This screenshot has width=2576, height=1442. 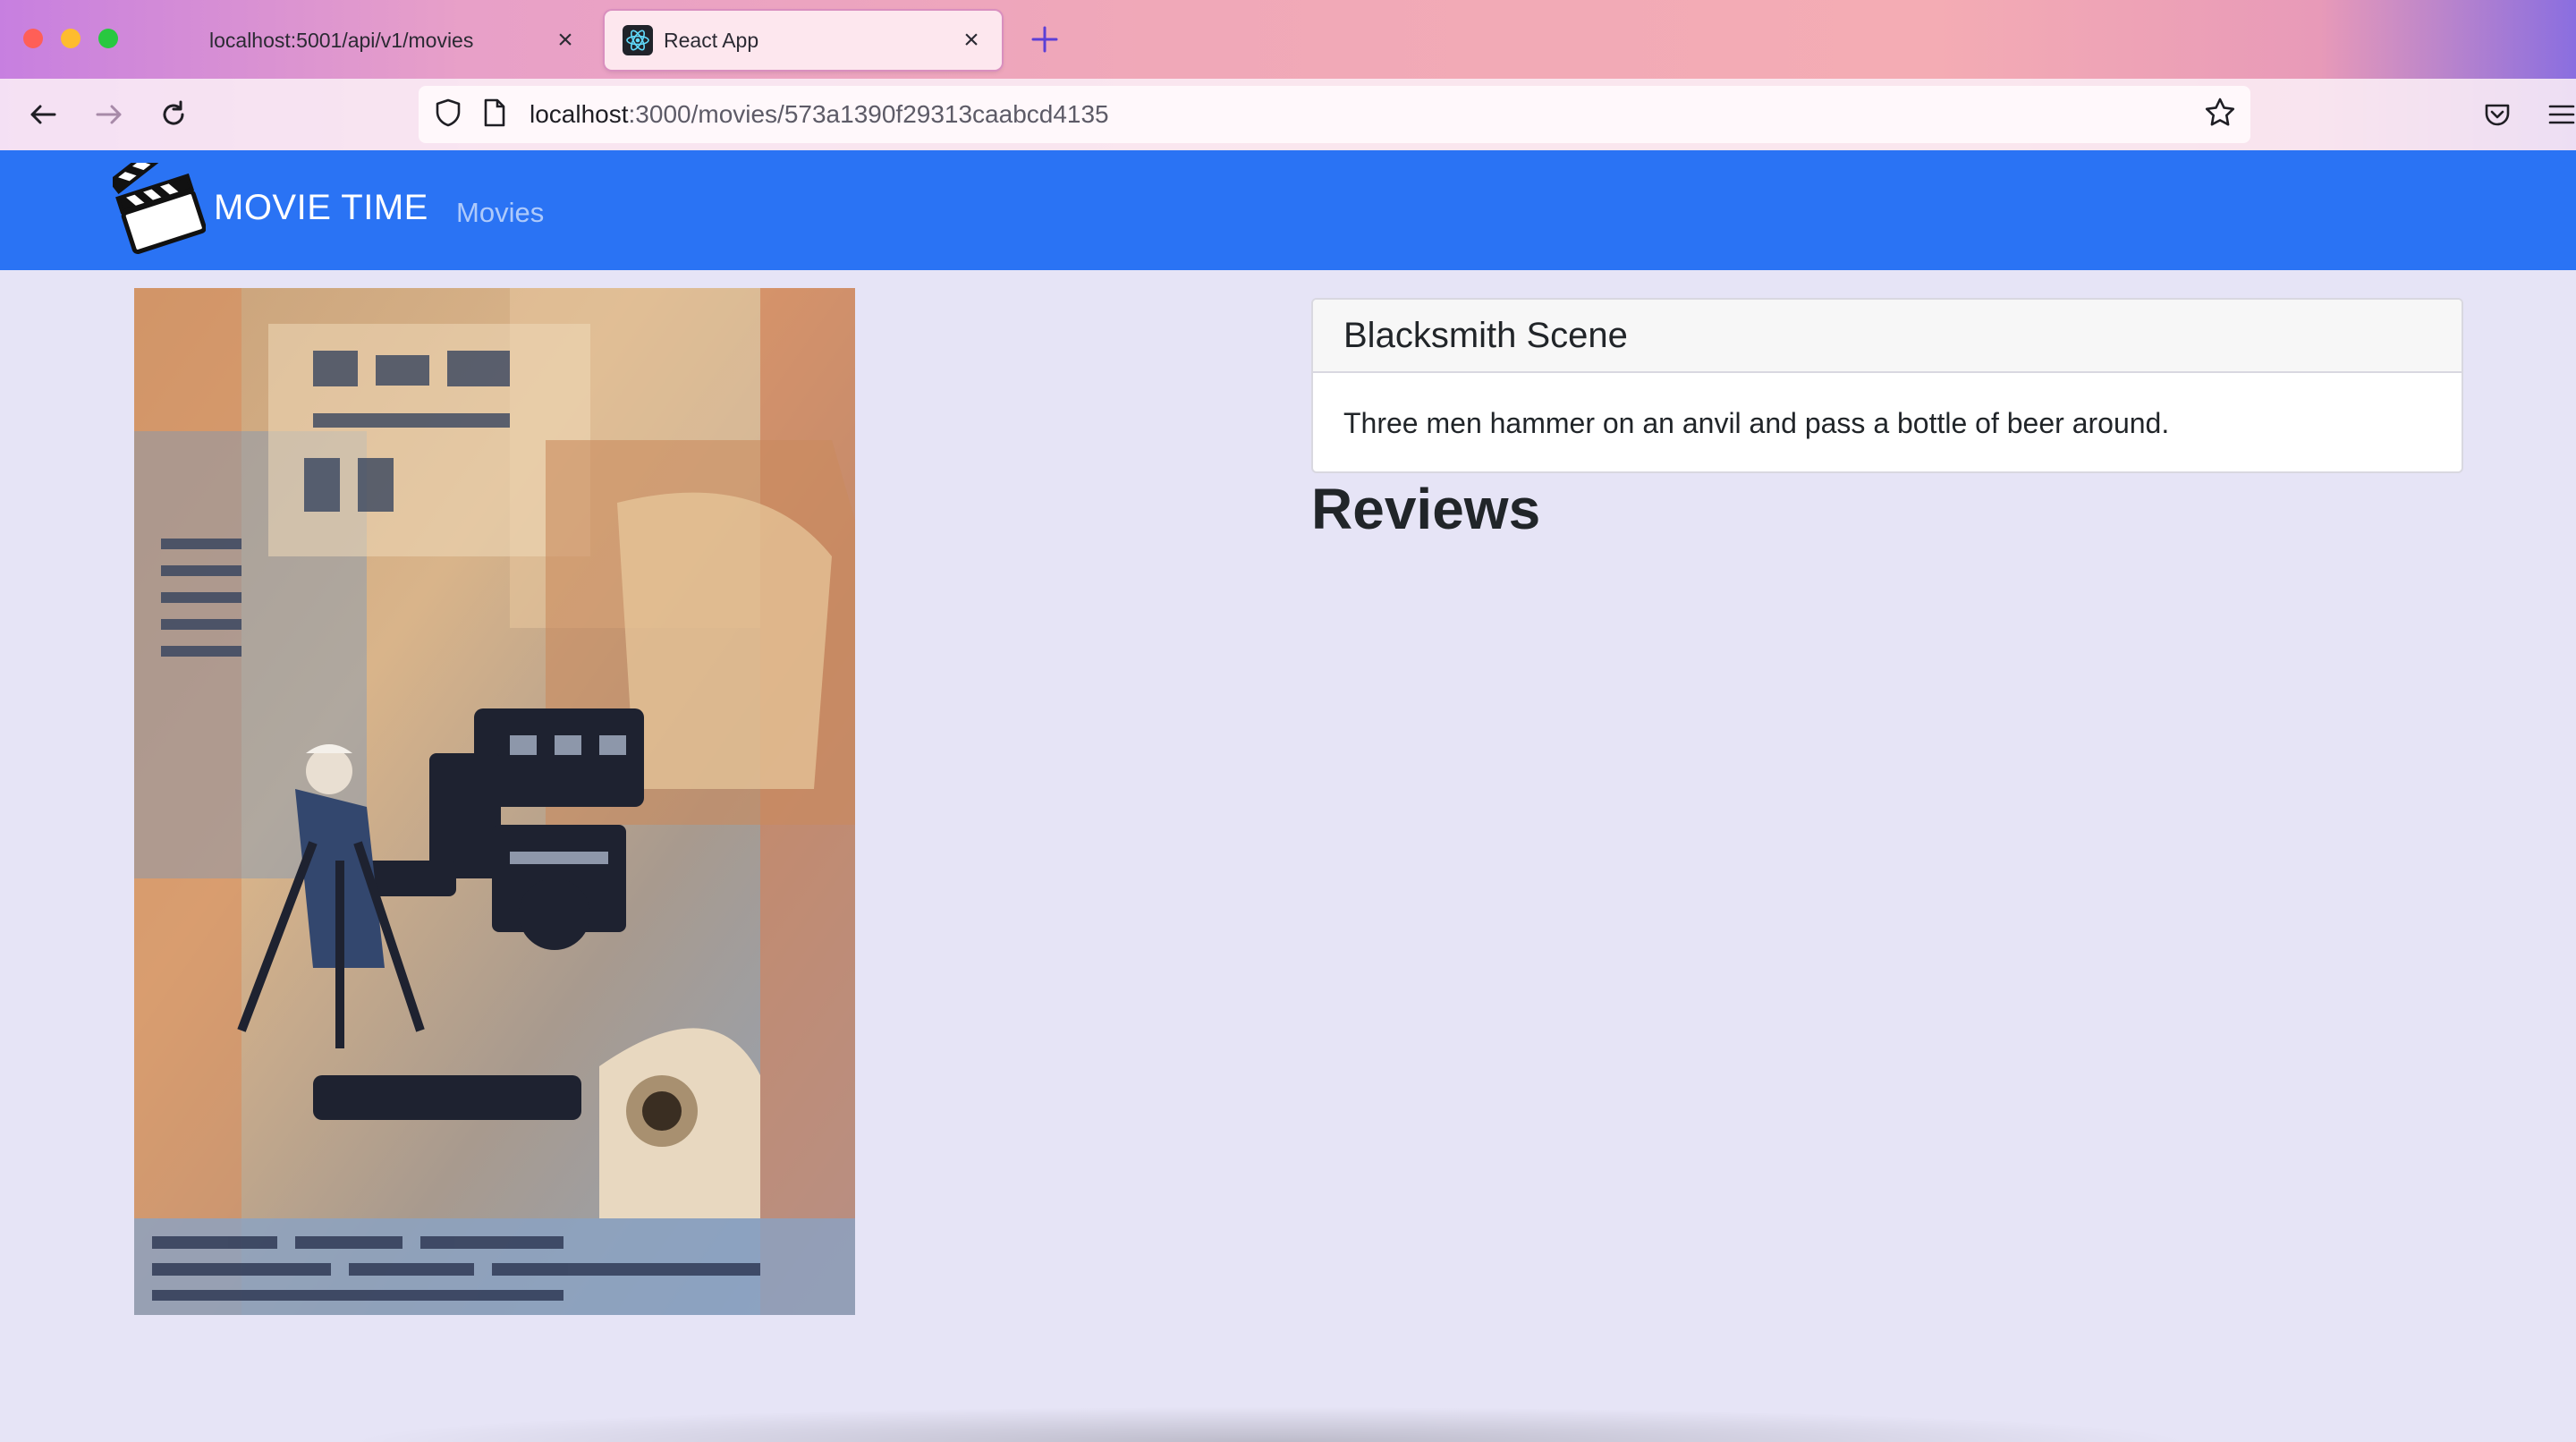 What do you see at coordinates (109, 114) in the screenshot?
I see `forward-arrow-icon` at bounding box center [109, 114].